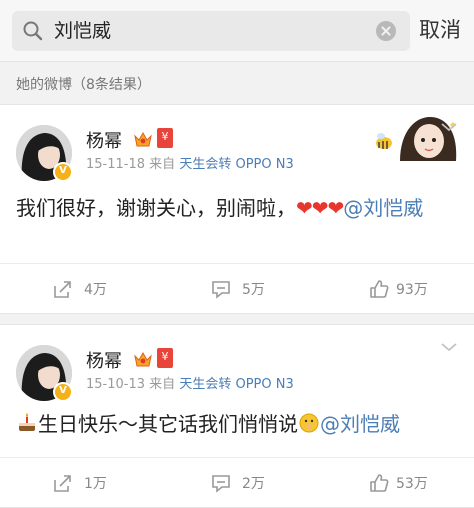 The image size is (474, 508). Describe the element at coordinates (309, 423) in the screenshot. I see `shush-emoji-icon` at that location.